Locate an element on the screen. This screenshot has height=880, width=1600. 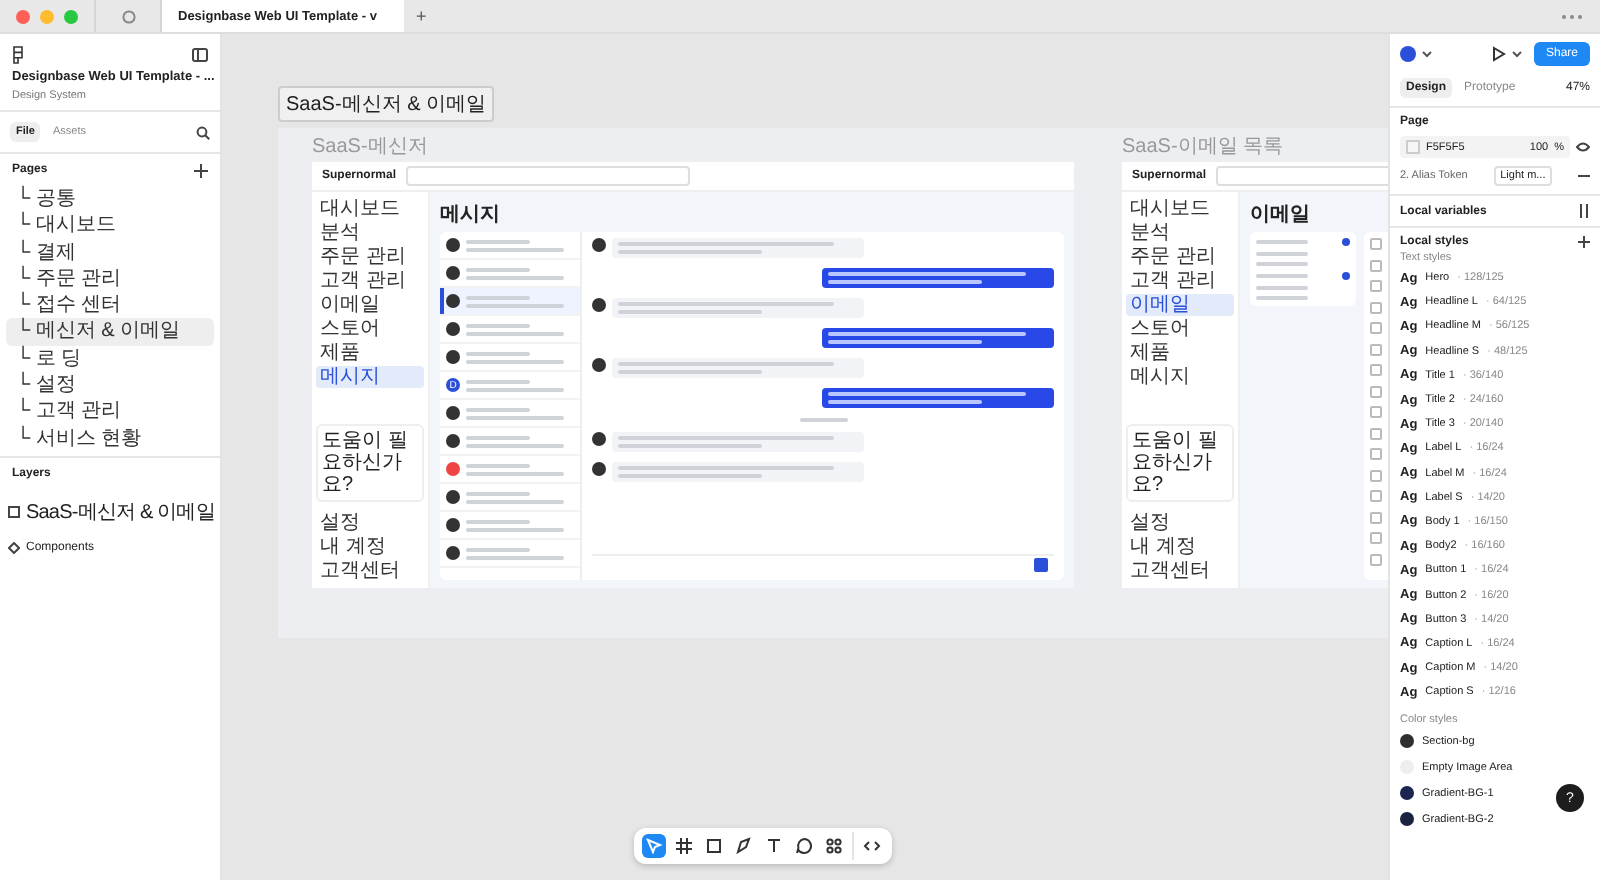
frame-icon is located at coordinates (14, 511).